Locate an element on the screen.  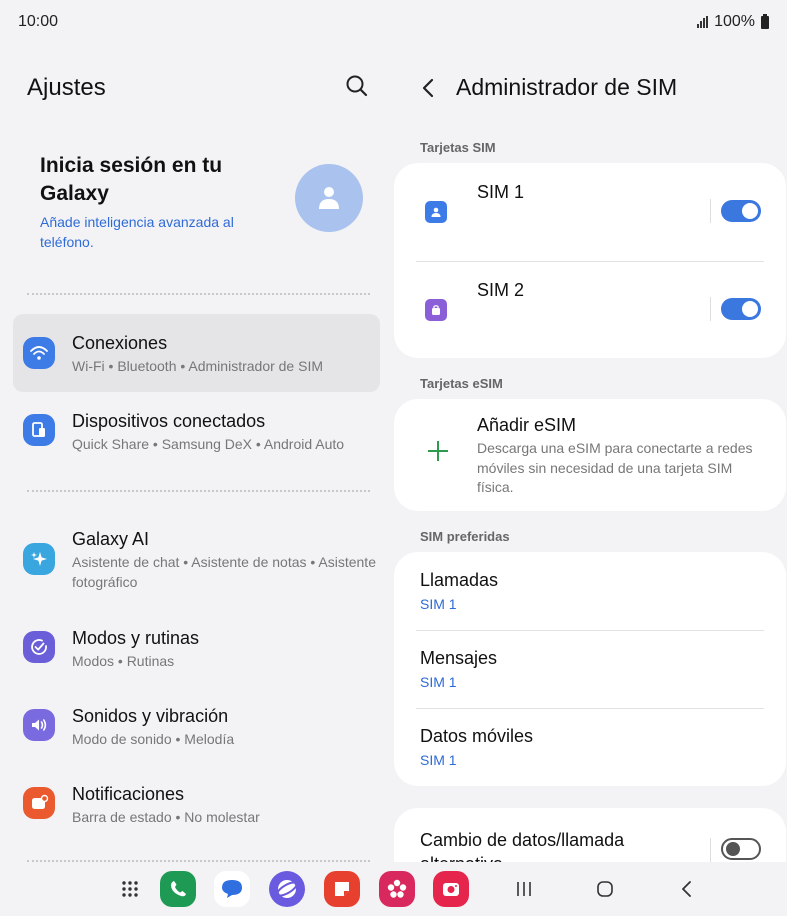
page-title: Administrador de SIM is located at coordinates (567, 87).